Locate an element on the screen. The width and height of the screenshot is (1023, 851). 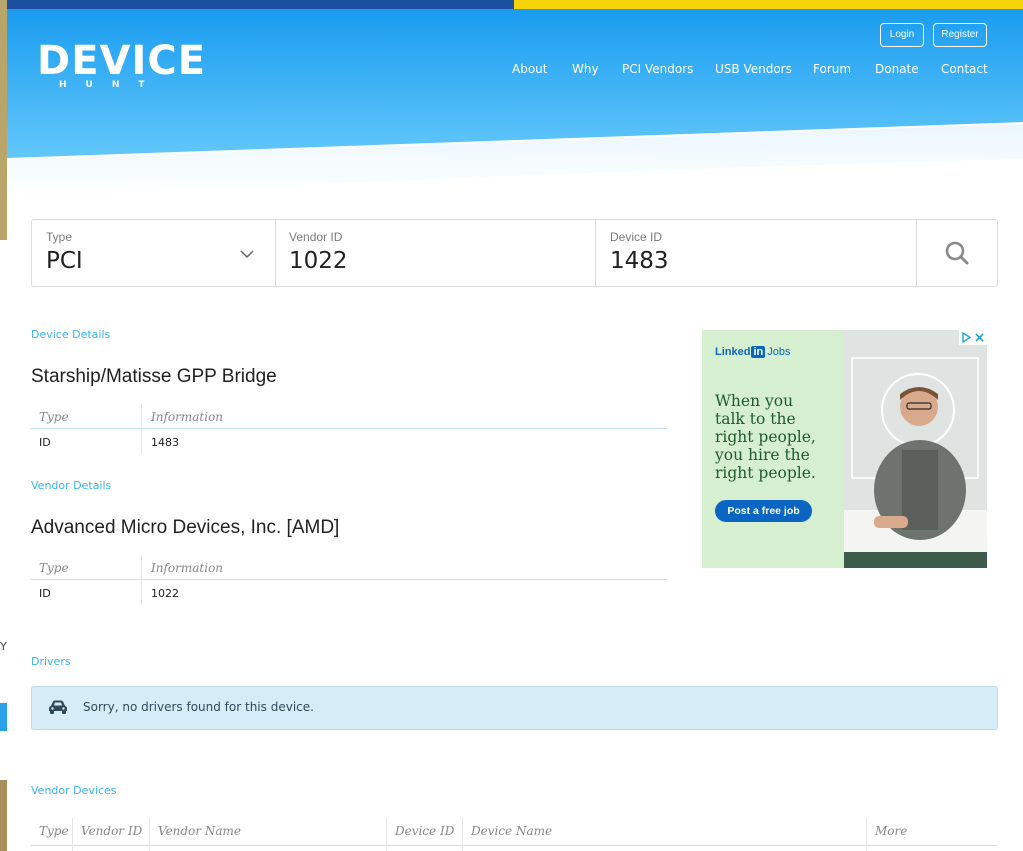
no-drivers-message: Sorry, no drivers found for this device. is located at coordinates (198, 707).